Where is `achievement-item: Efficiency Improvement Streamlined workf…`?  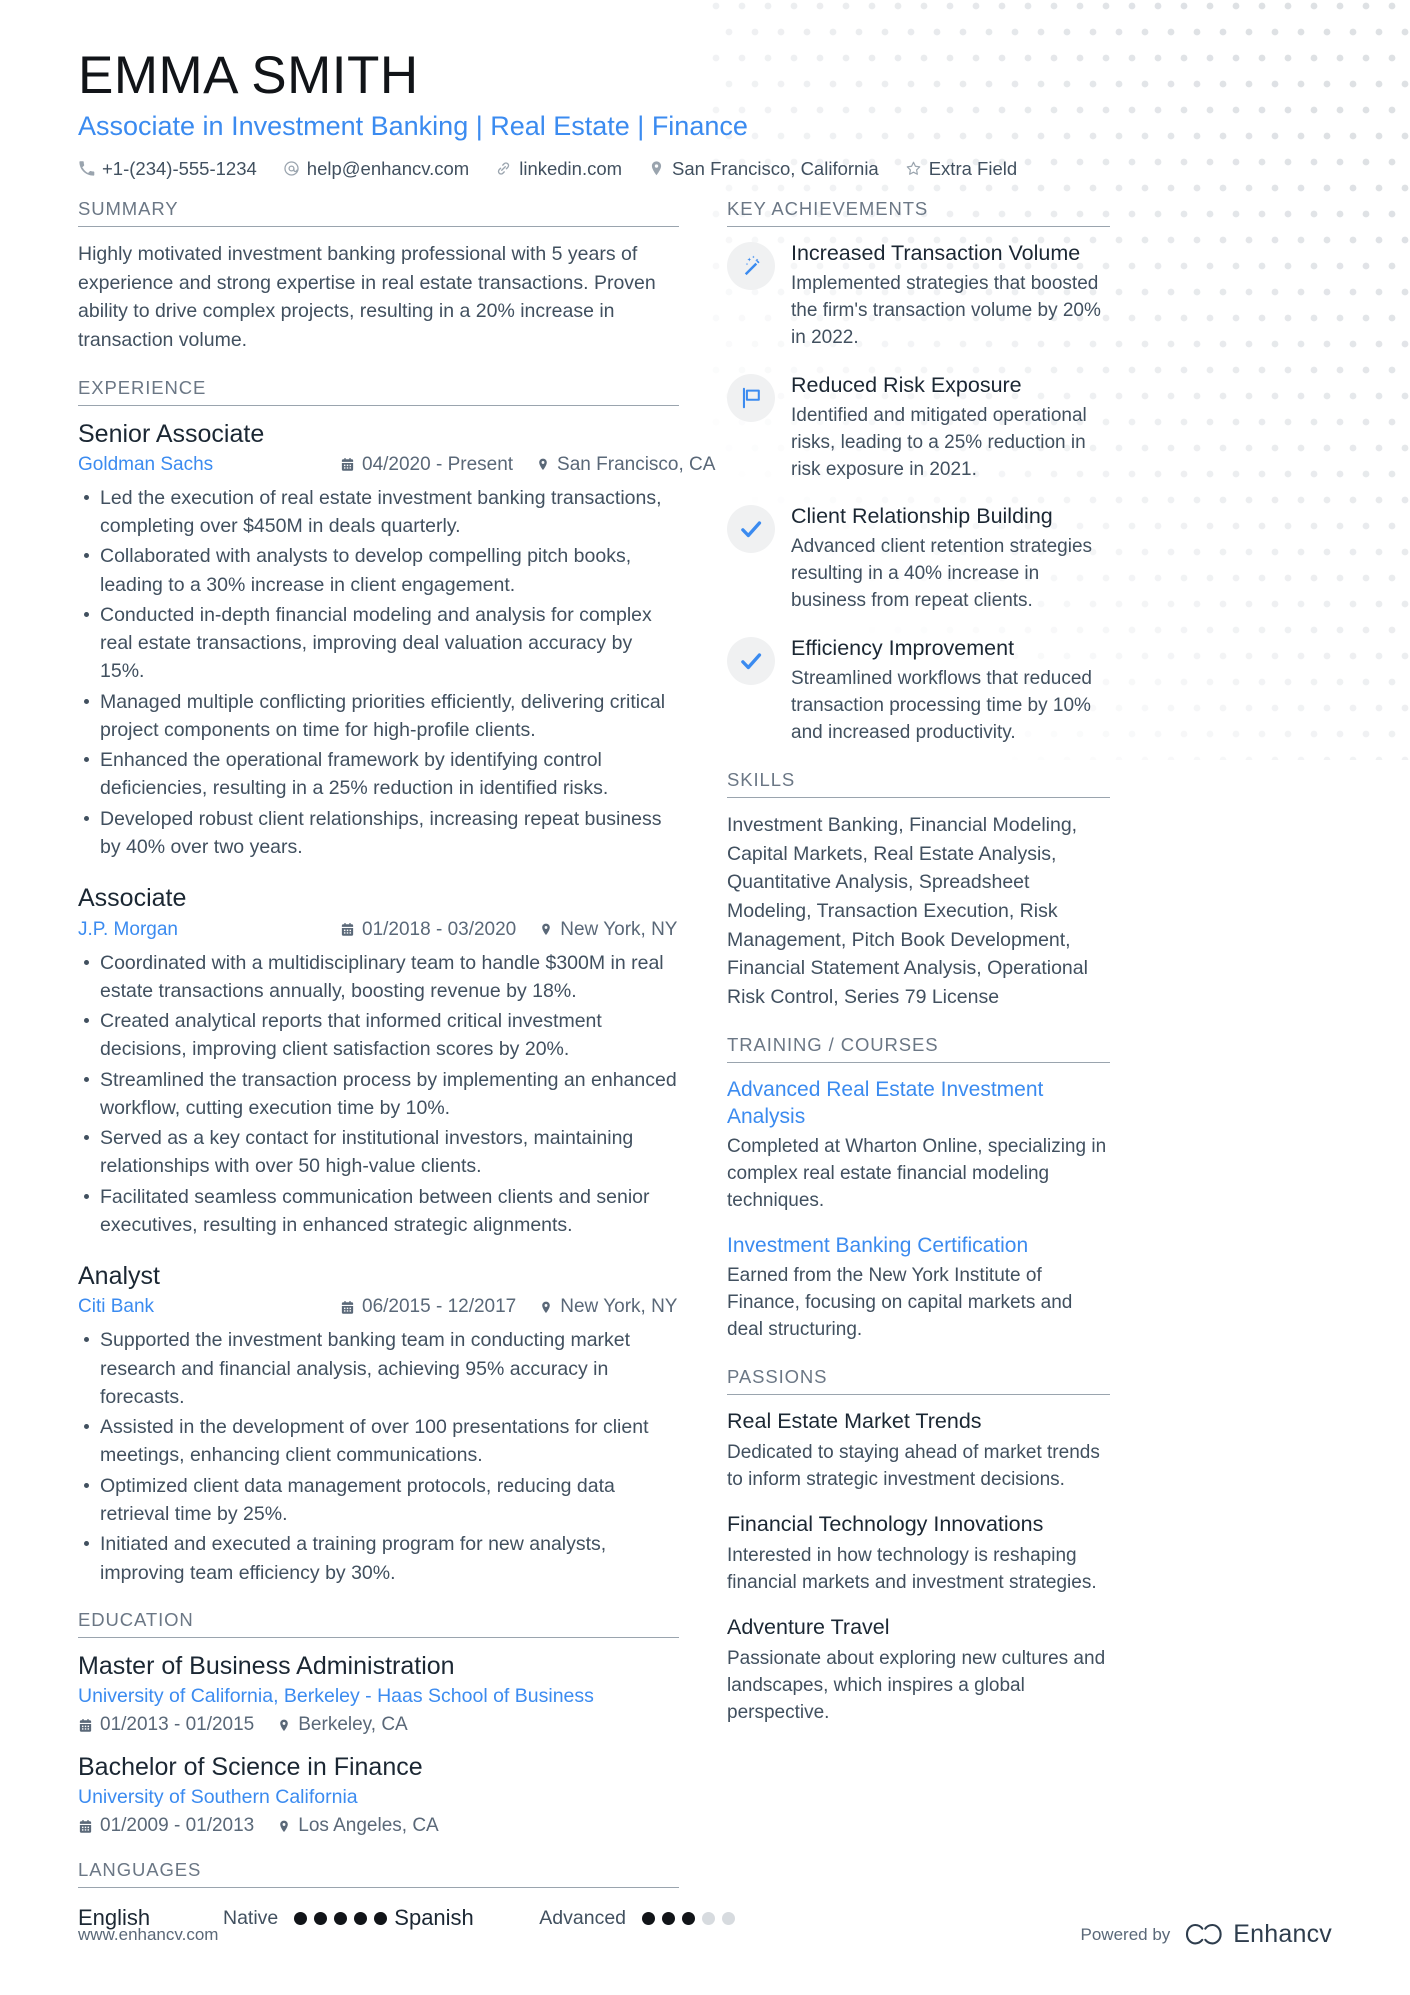 achievement-item: Efficiency Improvement Streamlined workf… is located at coordinates (918, 691).